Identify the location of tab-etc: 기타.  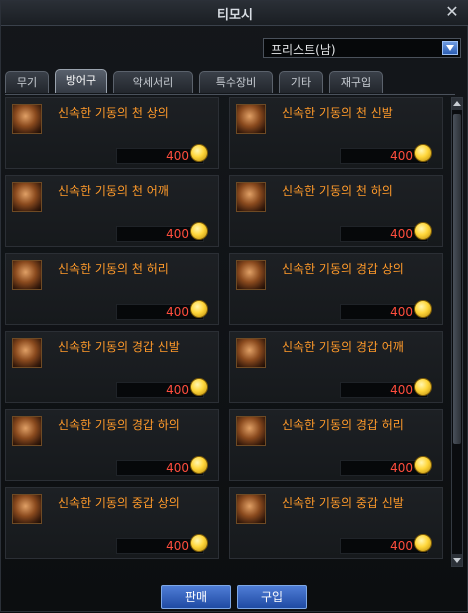
(301, 82).